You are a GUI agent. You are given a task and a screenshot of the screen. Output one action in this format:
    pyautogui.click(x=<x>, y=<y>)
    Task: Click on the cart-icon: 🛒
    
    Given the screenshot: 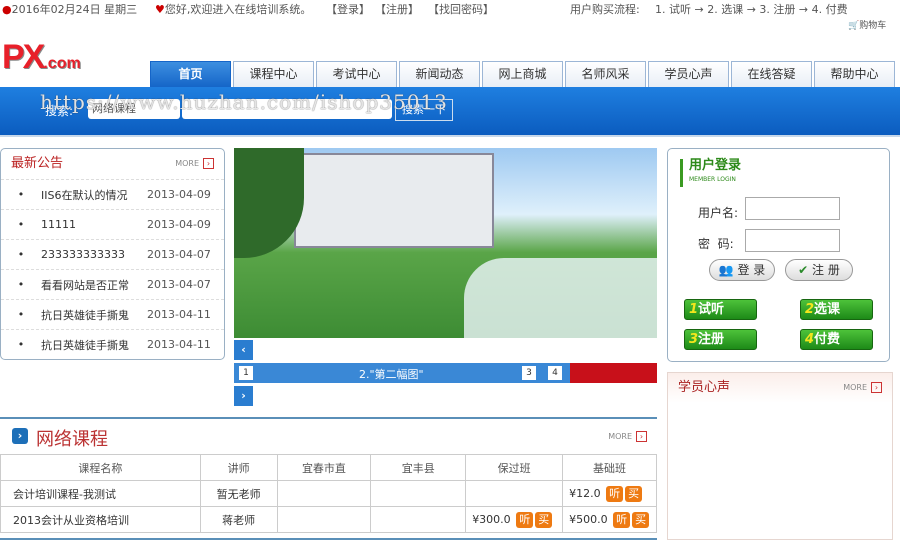 What is the action you would take?
    pyautogui.click(x=854, y=26)
    